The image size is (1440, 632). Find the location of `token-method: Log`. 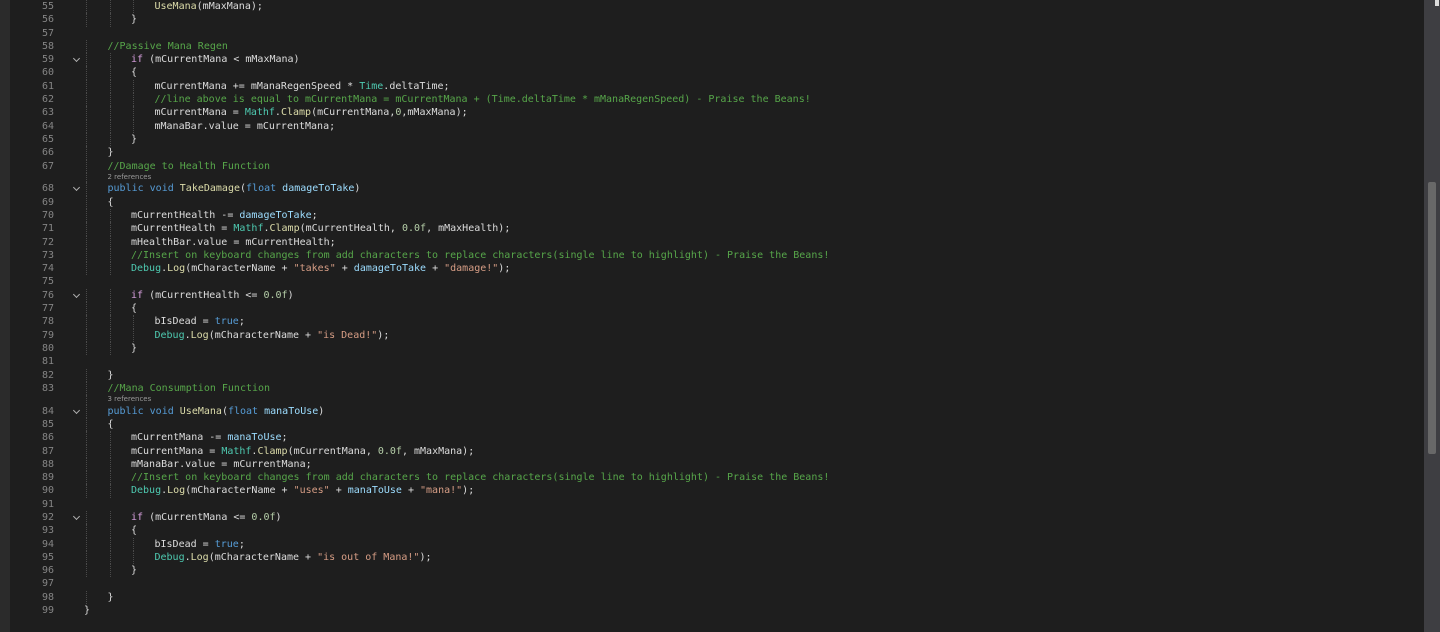

token-method: Log is located at coordinates (199, 557).